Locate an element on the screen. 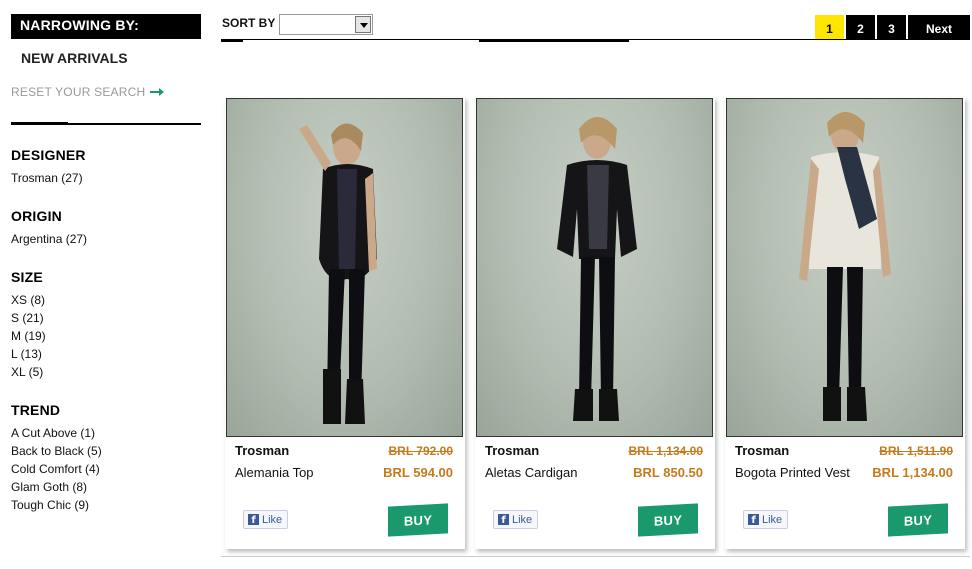  narrowing-by-header: NARROWING BY: is located at coordinates (106, 26).